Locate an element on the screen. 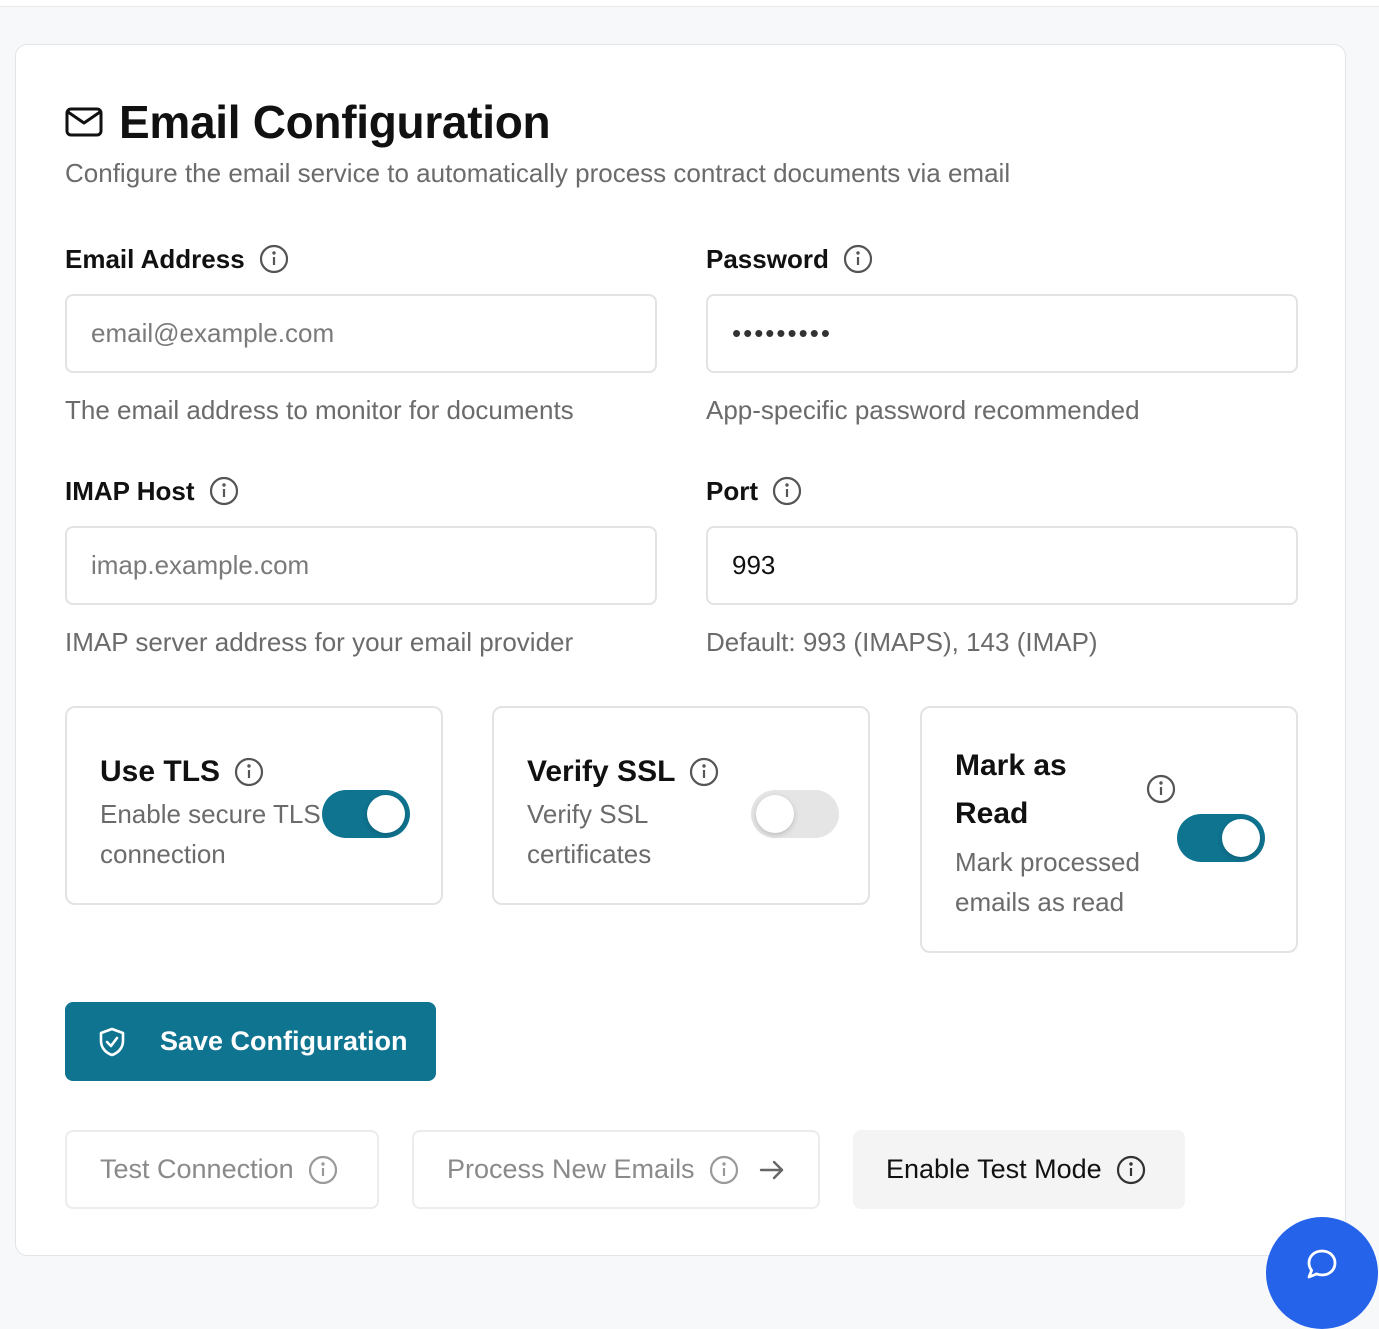 Image resolution: width=1379 pixels, height=1329 pixels. save-configuration-label: Save Configuration is located at coordinates (284, 1041).